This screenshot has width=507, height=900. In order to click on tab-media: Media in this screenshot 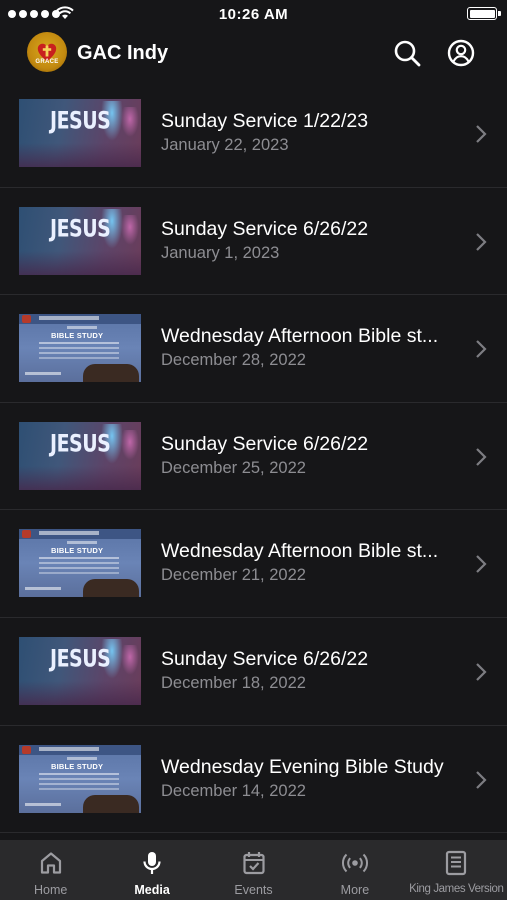, I will do `click(151, 870)`.